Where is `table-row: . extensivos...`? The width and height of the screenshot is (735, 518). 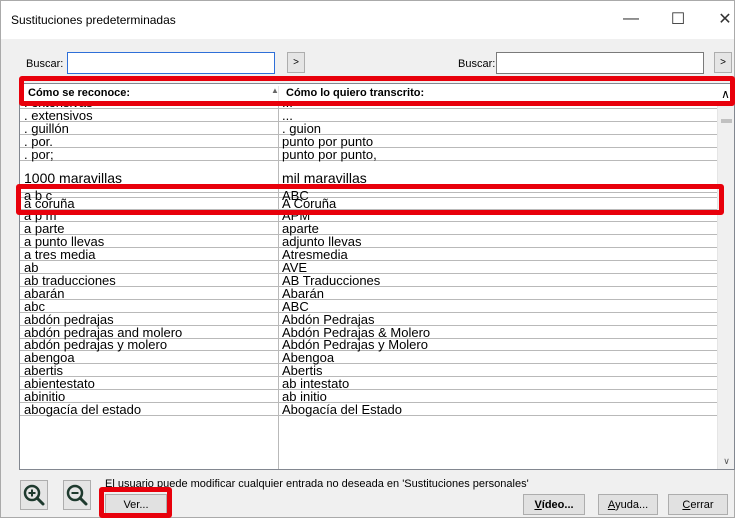 table-row: . extensivos... is located at coordinates (368, 115).